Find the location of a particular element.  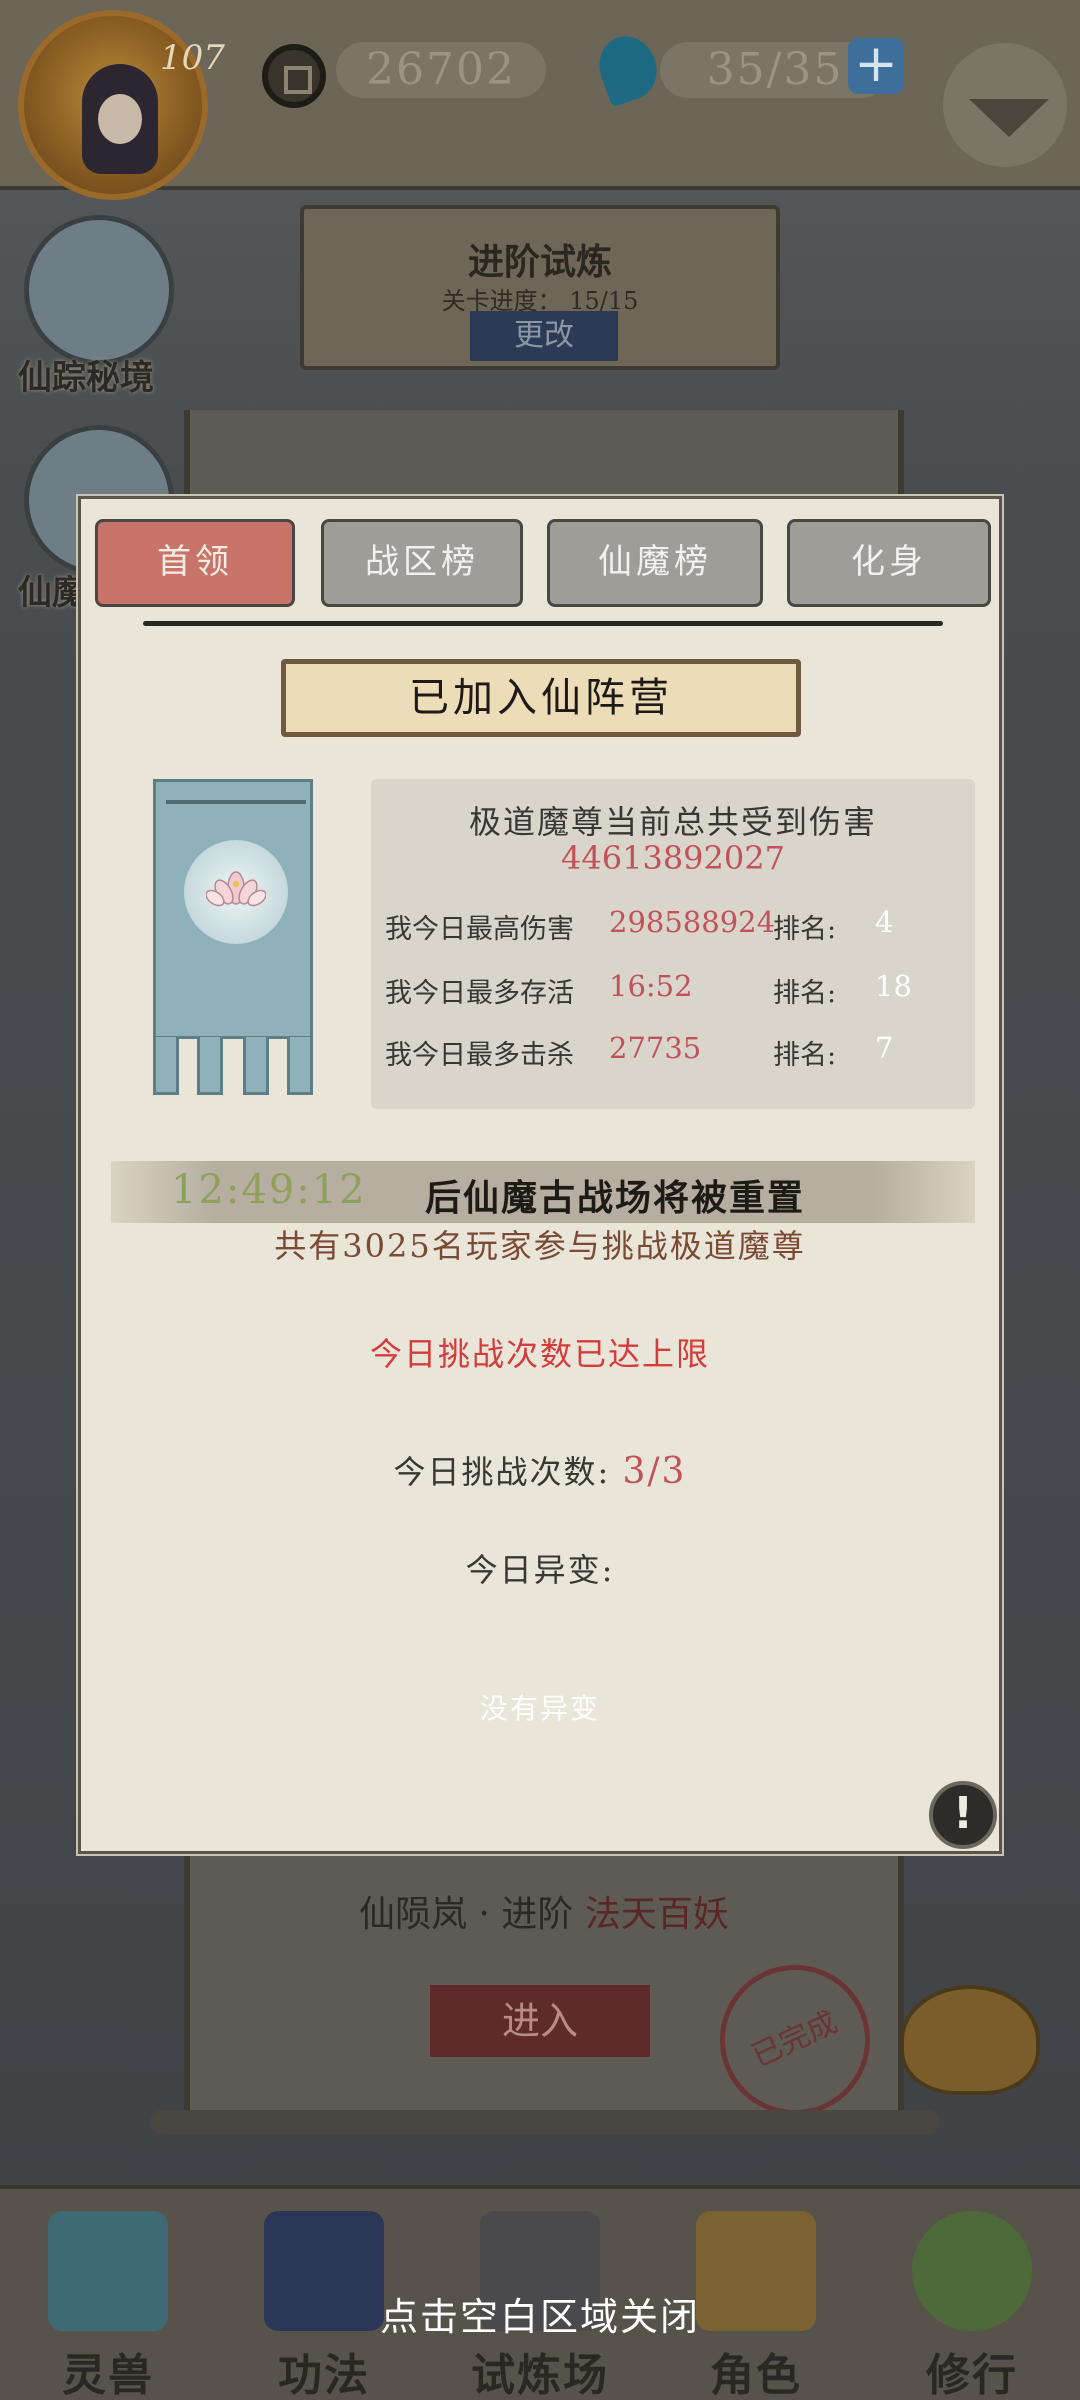

nav-label-gongfa: 功法 is located at coordinates (324, 2375).